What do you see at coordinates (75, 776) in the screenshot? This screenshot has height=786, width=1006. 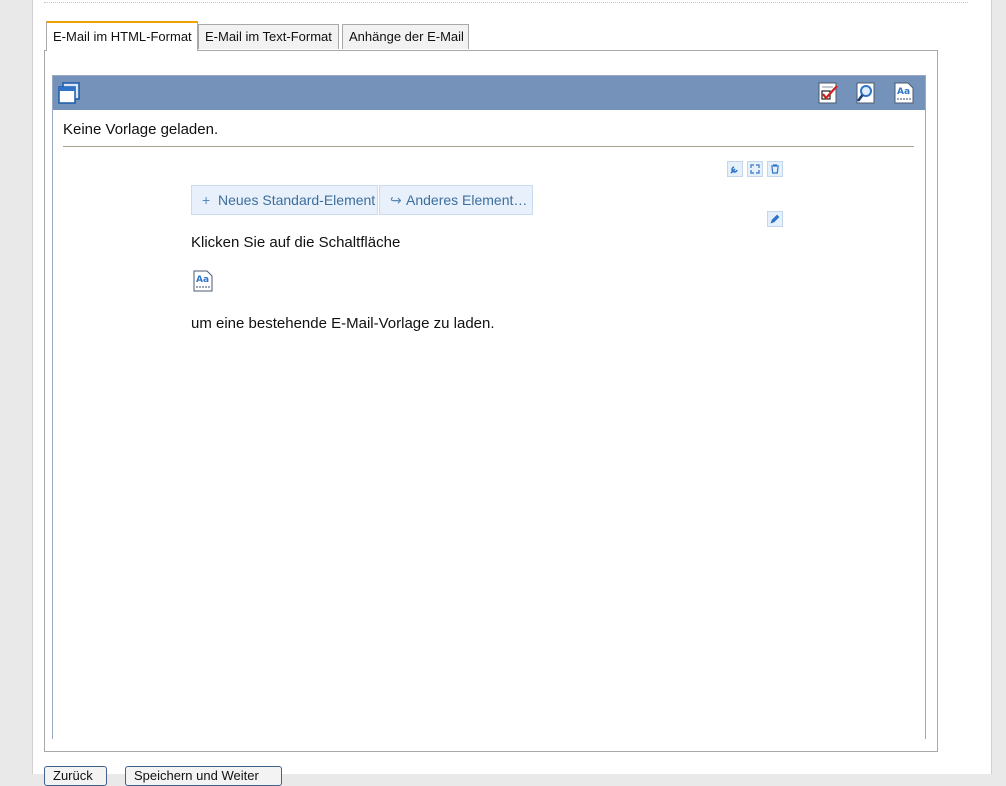 I see `back-button: Zurück` at bounding box center [75, 776].